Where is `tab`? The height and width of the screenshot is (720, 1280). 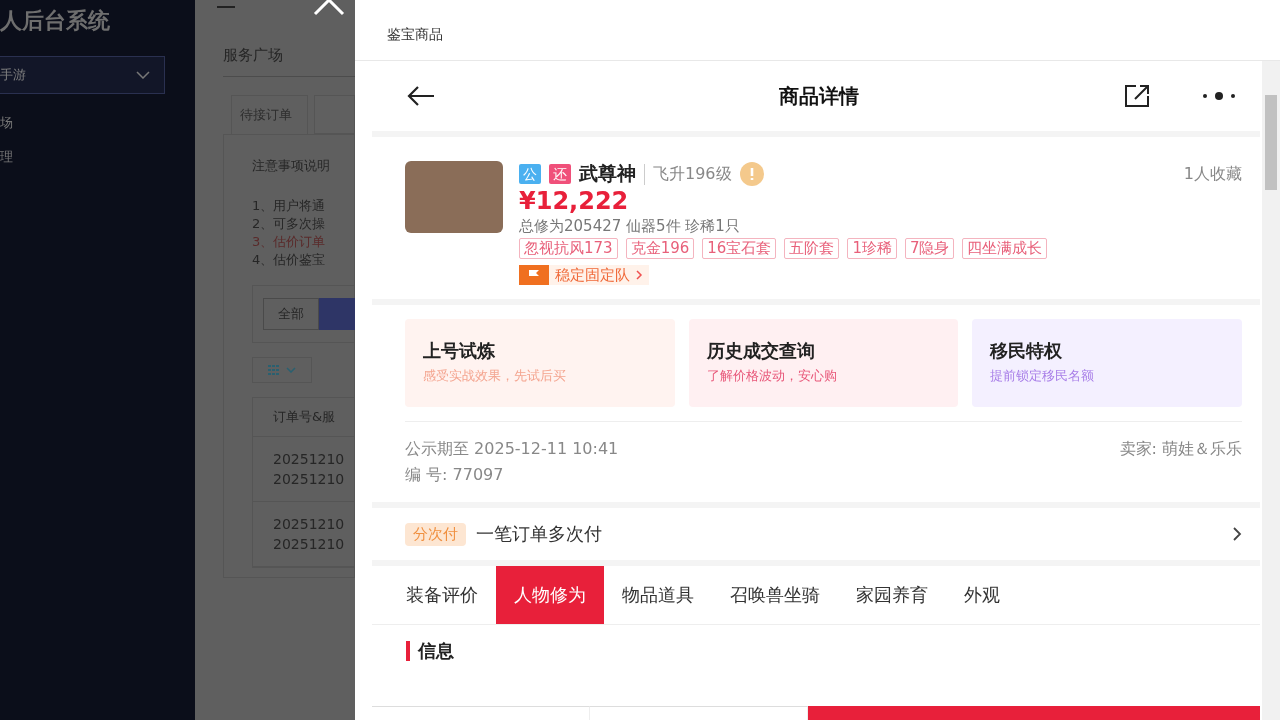
tab is located at coordinates (334, 114).